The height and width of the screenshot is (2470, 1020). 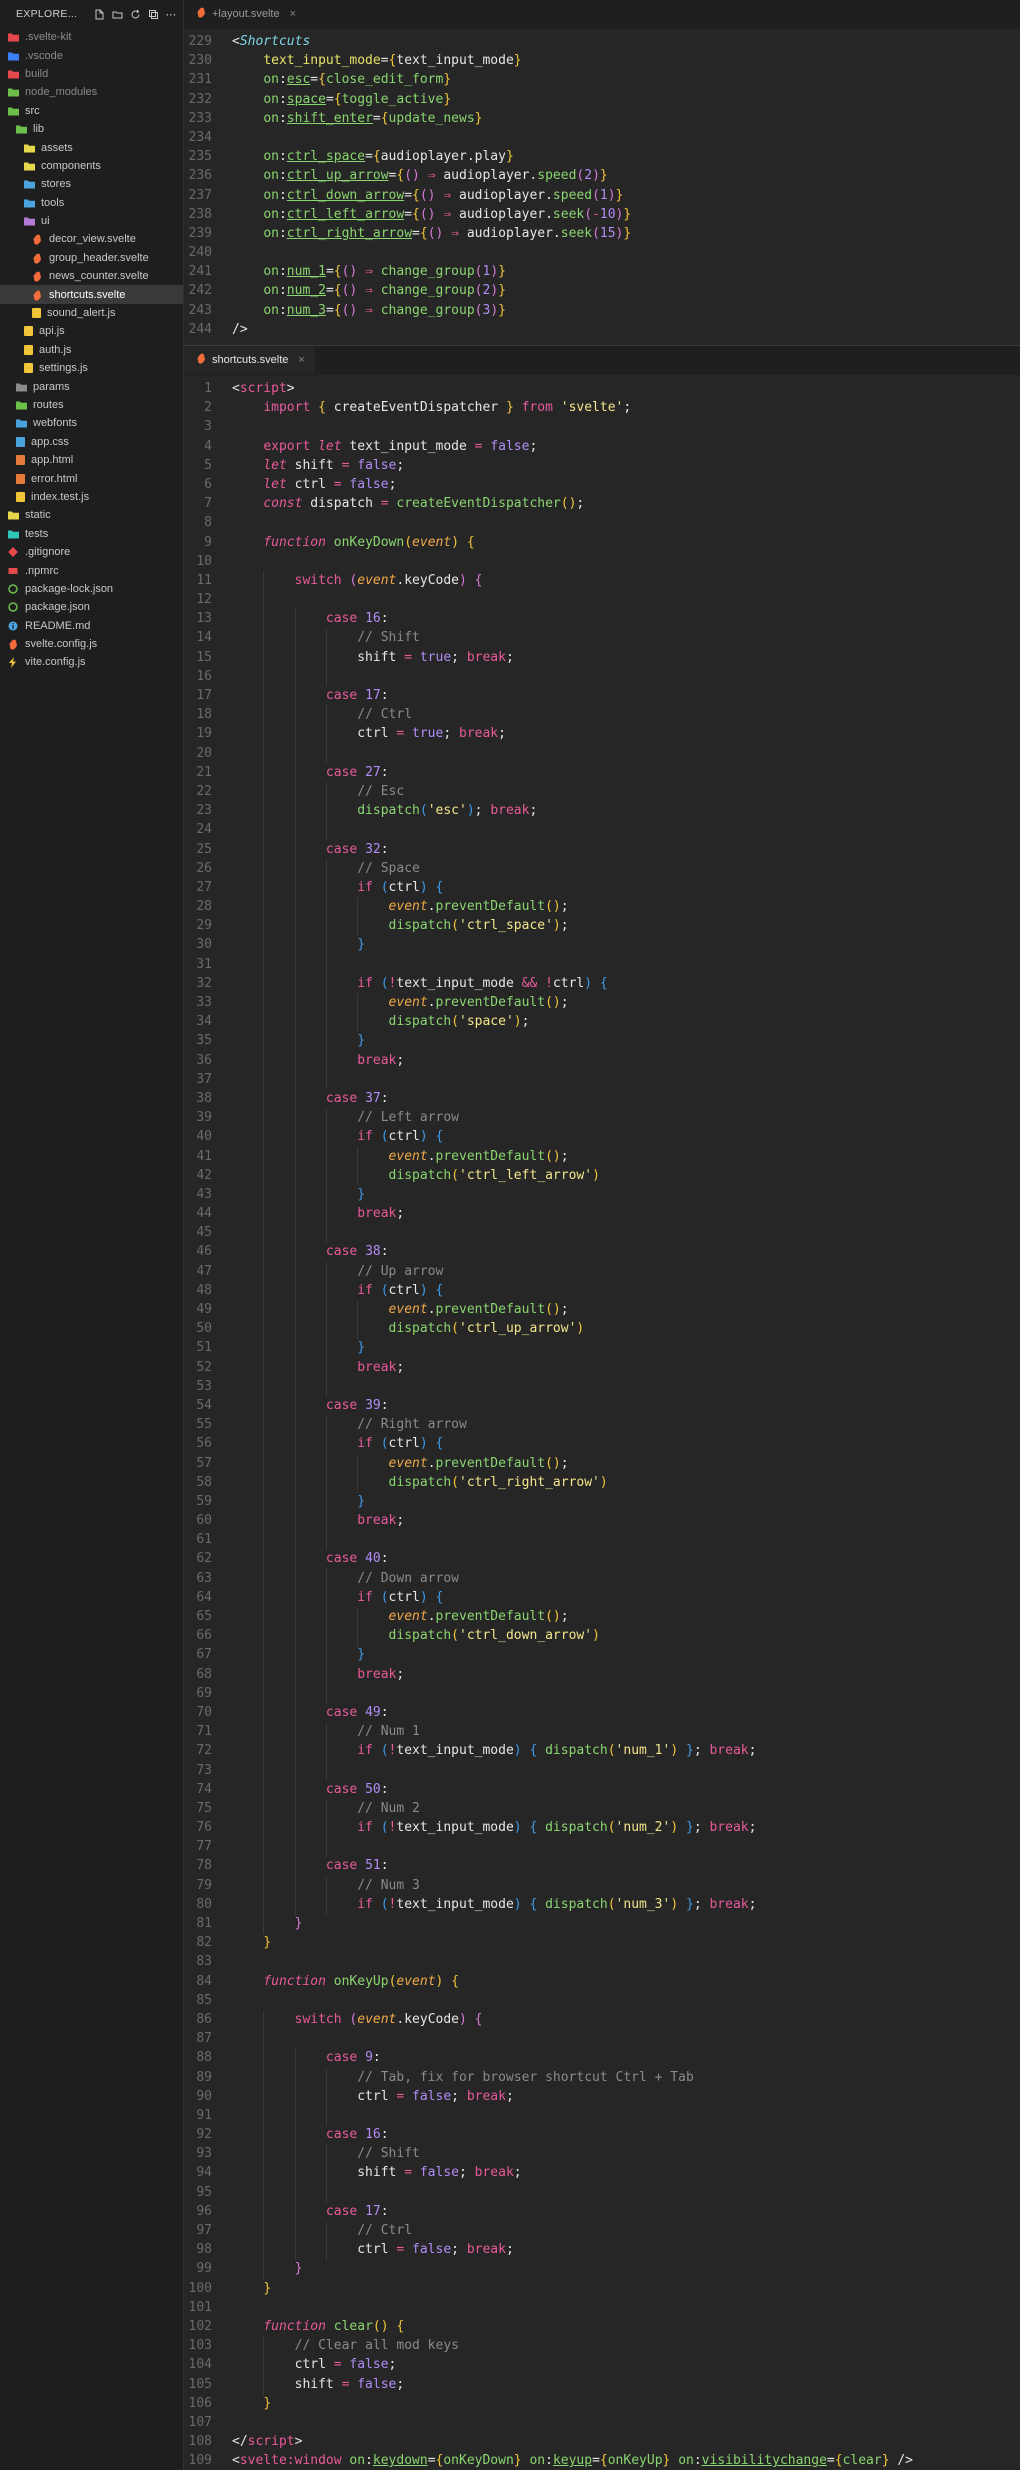 What do you see at coordinates (204, 2000) in the screenshot?
I see `line-number: 85` at bounding box center [204, 2000].